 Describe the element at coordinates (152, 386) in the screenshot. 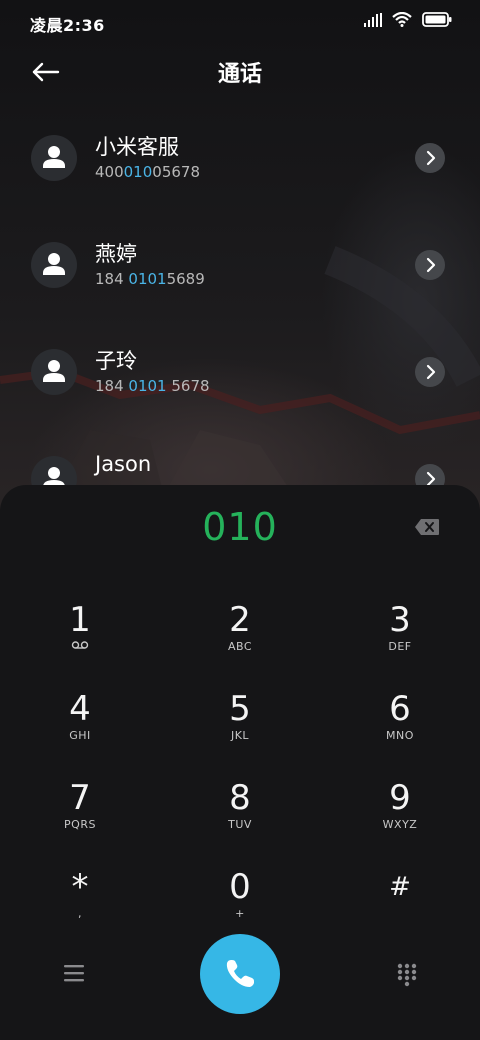

I see `contact-number: 184 0101 5678` at that location.